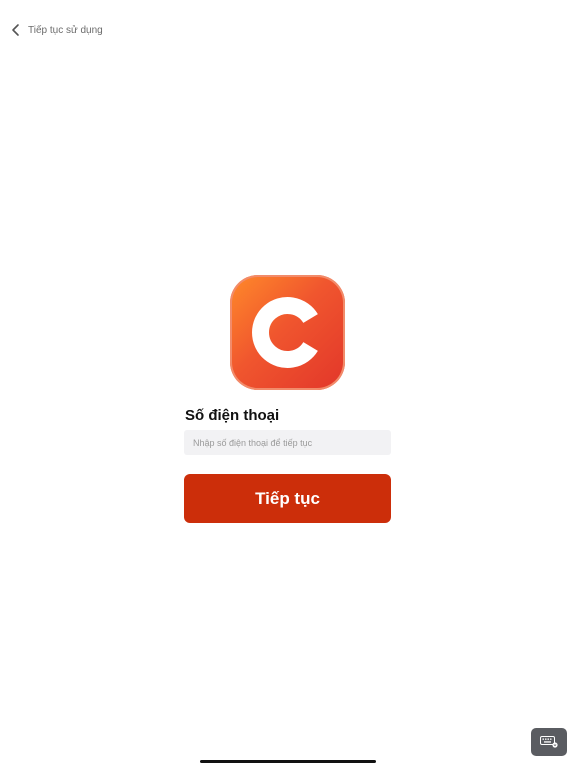 Image resolution: width=576 pixels, height=768 pixels. I want to click on phone-input, so click(287, 442).